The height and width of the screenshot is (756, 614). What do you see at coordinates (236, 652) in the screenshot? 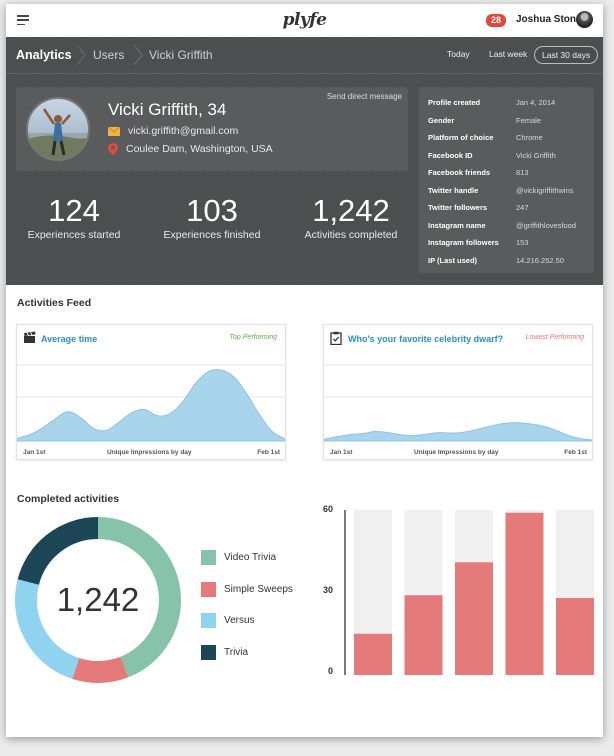
I see `legend-label: Trivia` at bounding box center [236, 652].